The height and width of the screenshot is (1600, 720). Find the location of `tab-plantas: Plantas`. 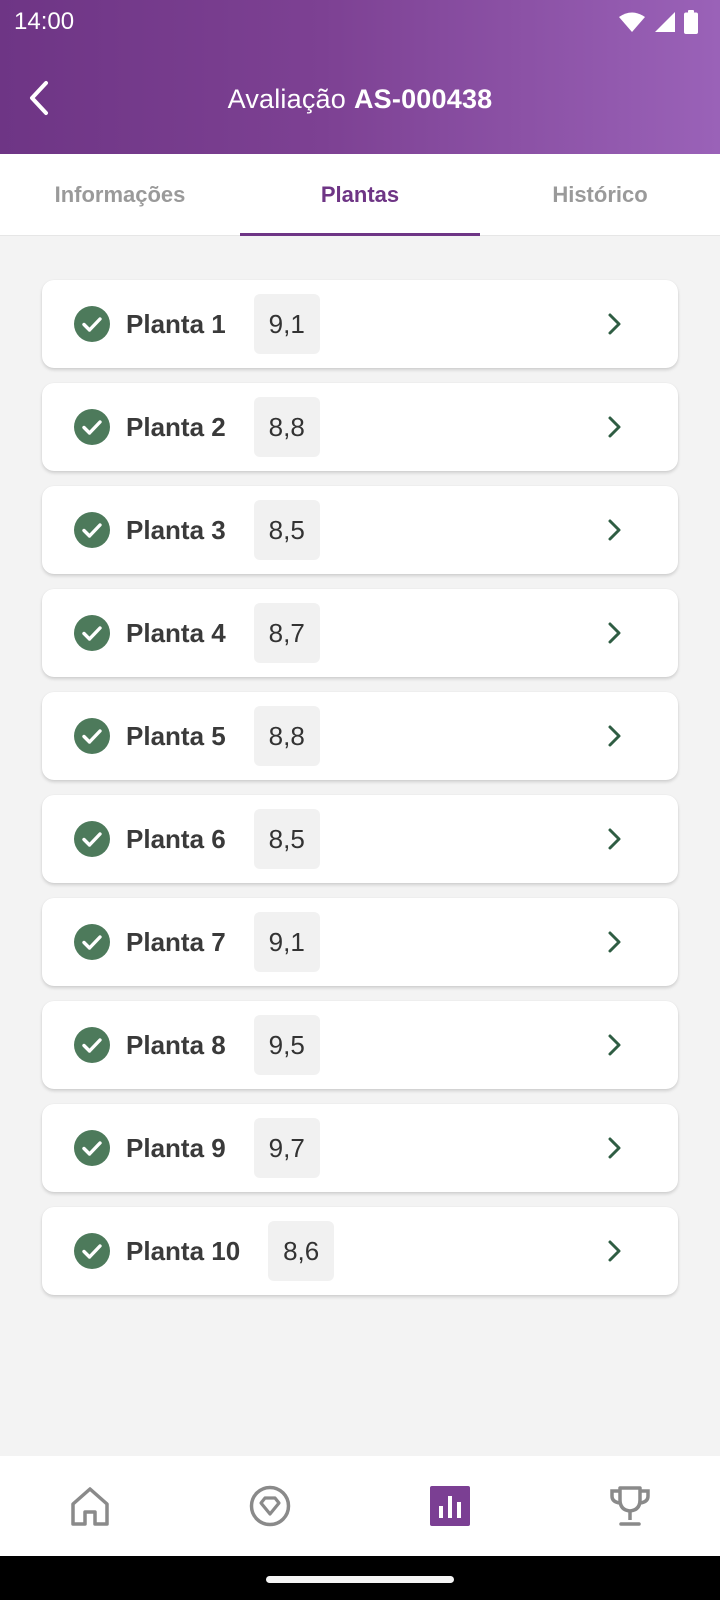

tab-plantas: Plantas is located at coordinates (360, 195).